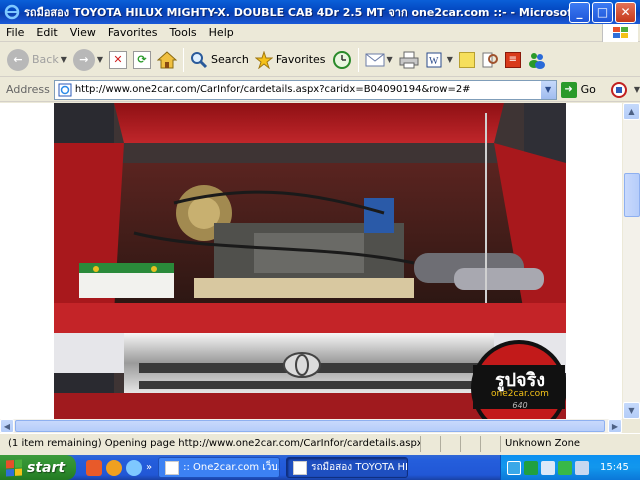 The height and width of the screenshot is (480, 640). What do you see at coordinates (88, 60) in the screenshot?
I see `forward-button: → ▼` at bounding box center [88, 60].